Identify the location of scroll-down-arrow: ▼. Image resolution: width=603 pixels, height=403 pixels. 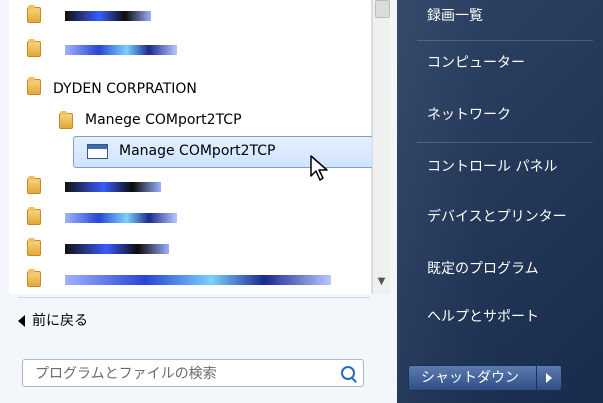
(381, 282).